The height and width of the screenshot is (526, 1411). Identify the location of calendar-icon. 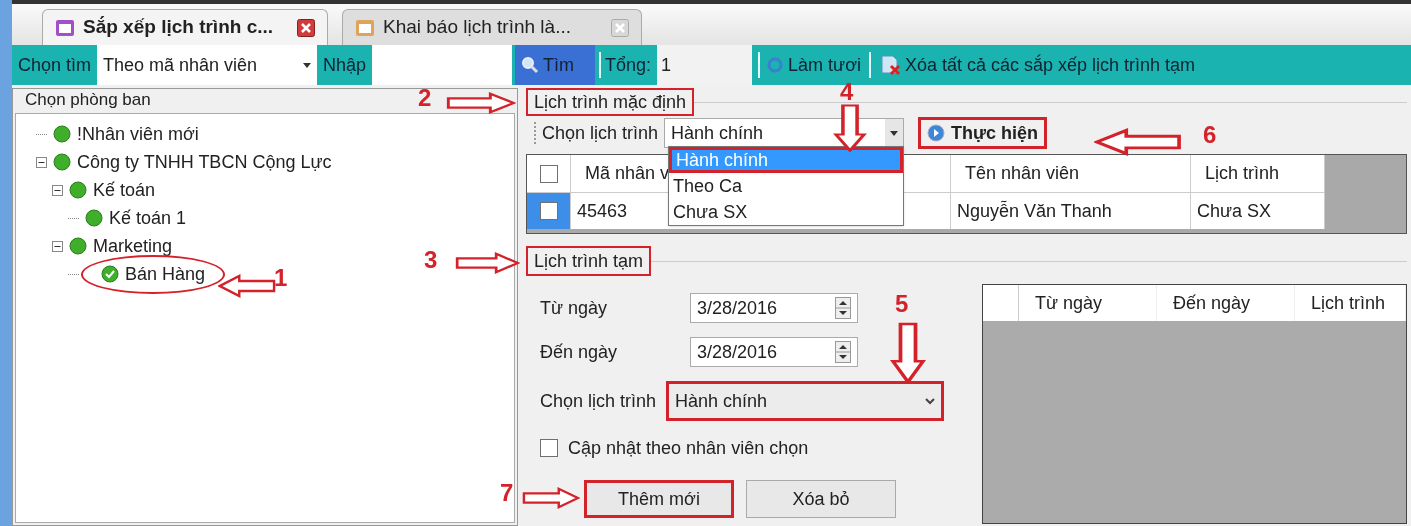
(365, 27).